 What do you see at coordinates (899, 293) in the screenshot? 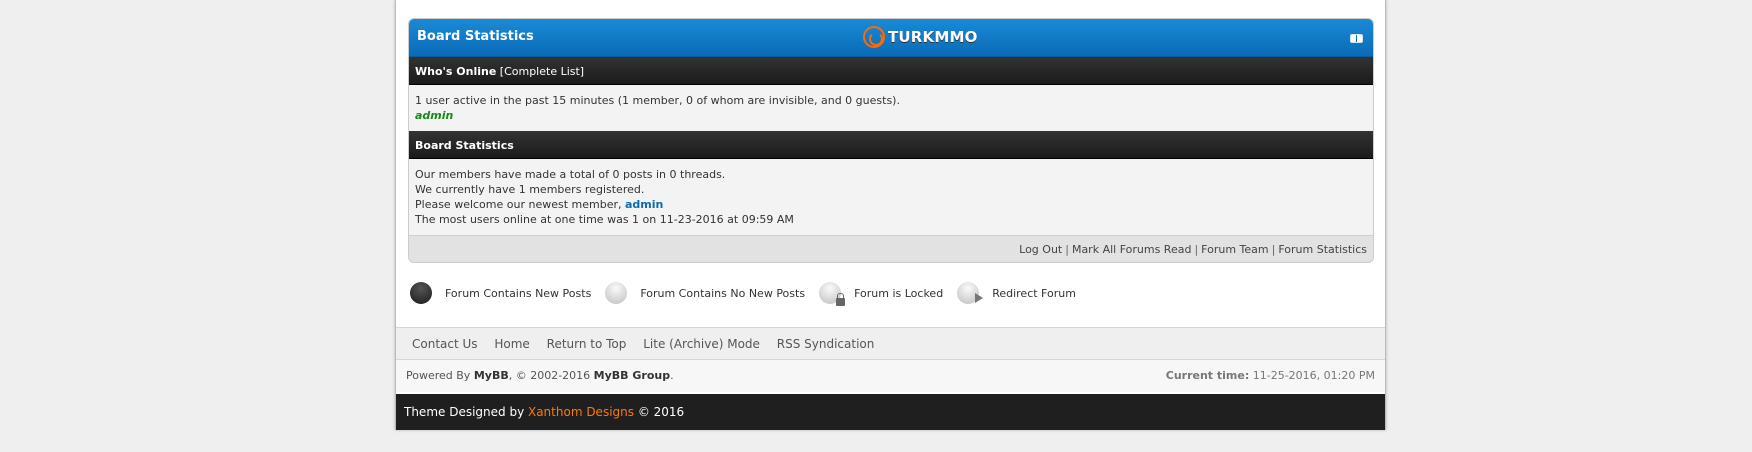
I see `legend-label: Forum is Locked` at bounding box center [899, 293].